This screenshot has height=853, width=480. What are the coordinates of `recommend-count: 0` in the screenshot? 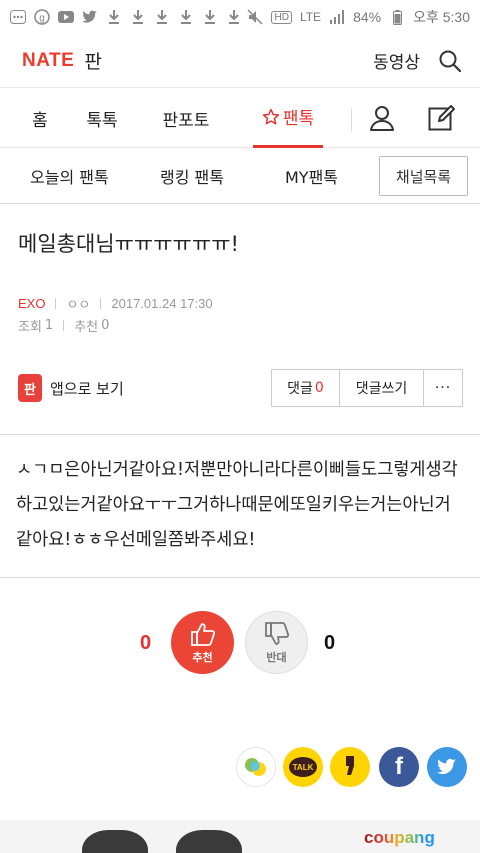 It's located at (105, 325).